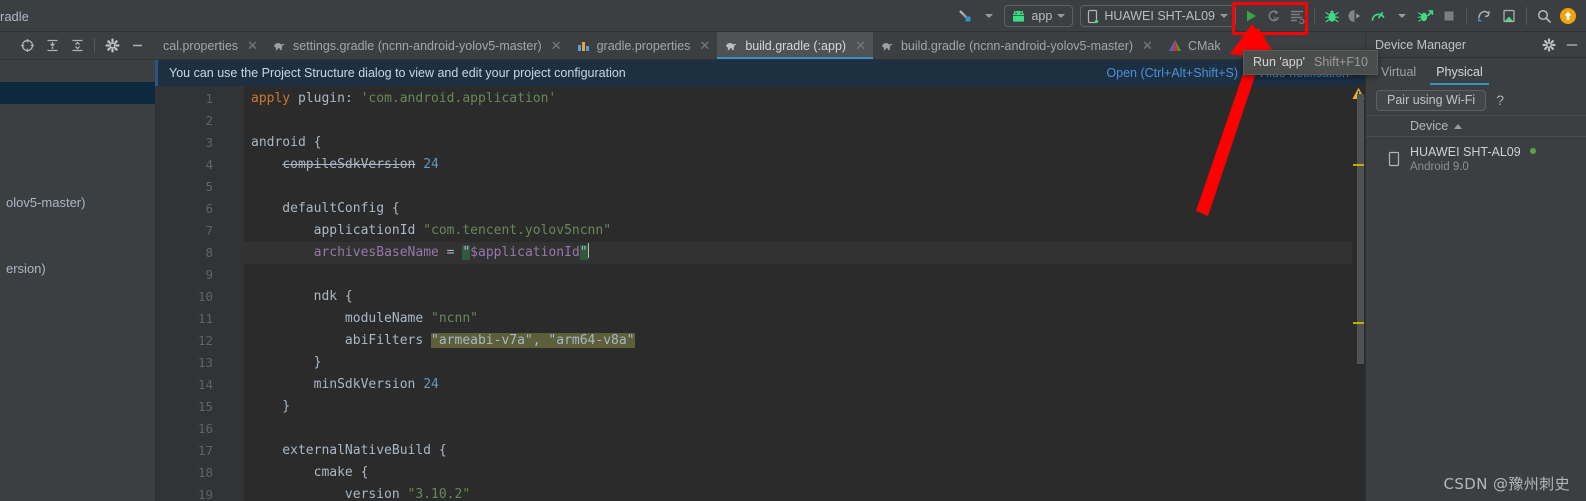 The height and width of the screenshot is (501, 1586). What do you see at coordinates (1042, 16) in the screenshot?
I see `run-config-label: app` at bounding box center [1042, 16].